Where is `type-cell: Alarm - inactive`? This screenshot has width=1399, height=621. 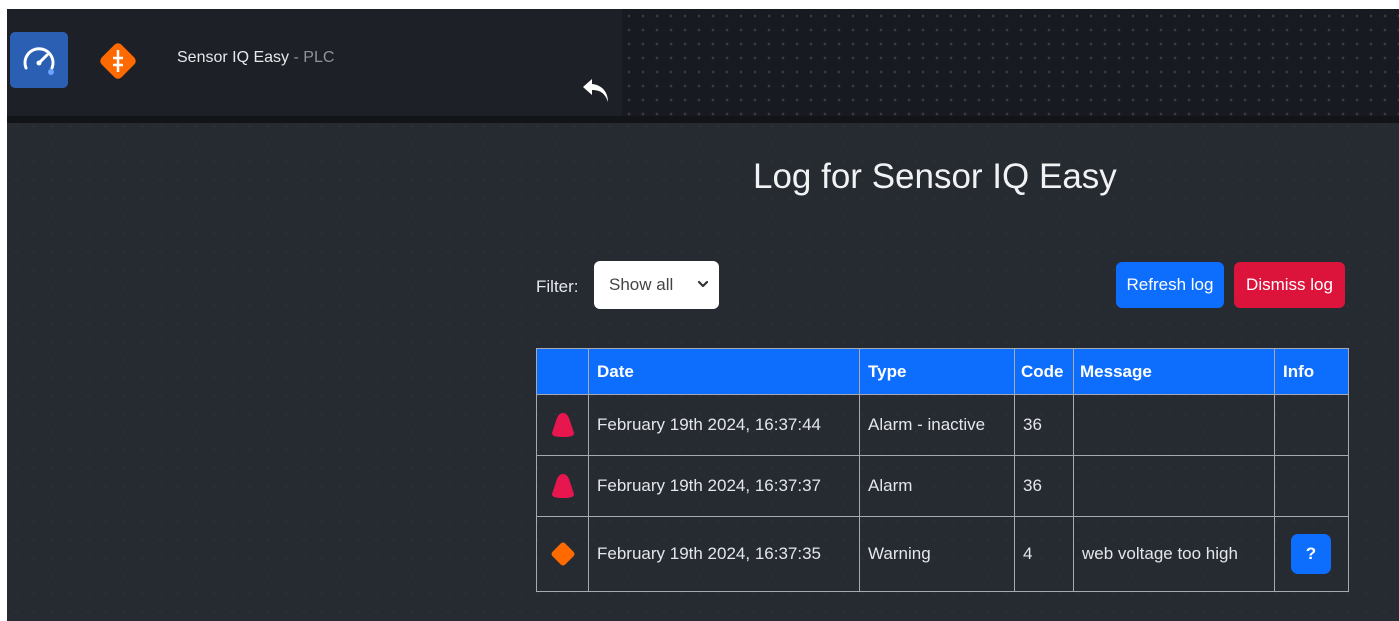
type-cell: Alarm - inactive is located at coordinates (937, 425).